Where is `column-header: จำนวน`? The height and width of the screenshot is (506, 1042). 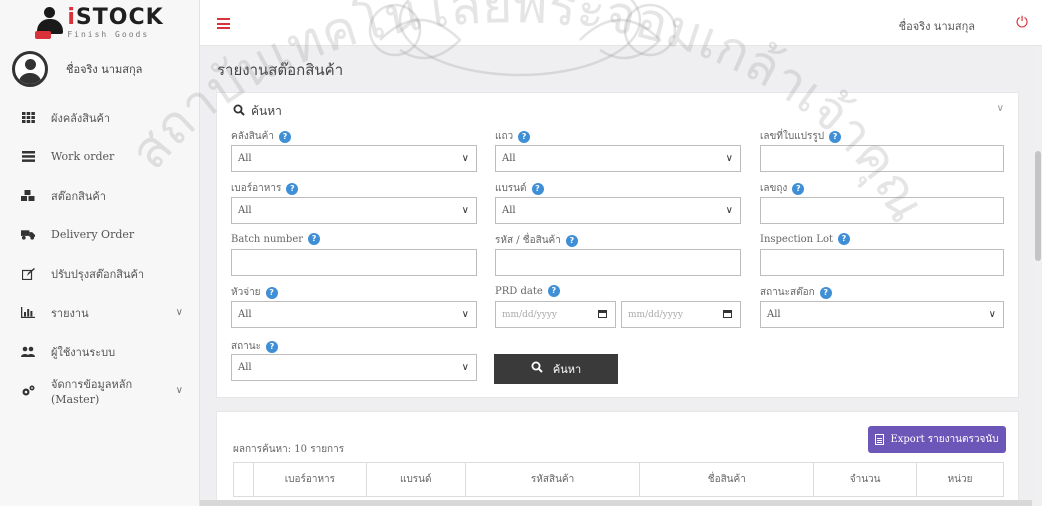 column-header: จำนวน is located at coordinates (865, 479).